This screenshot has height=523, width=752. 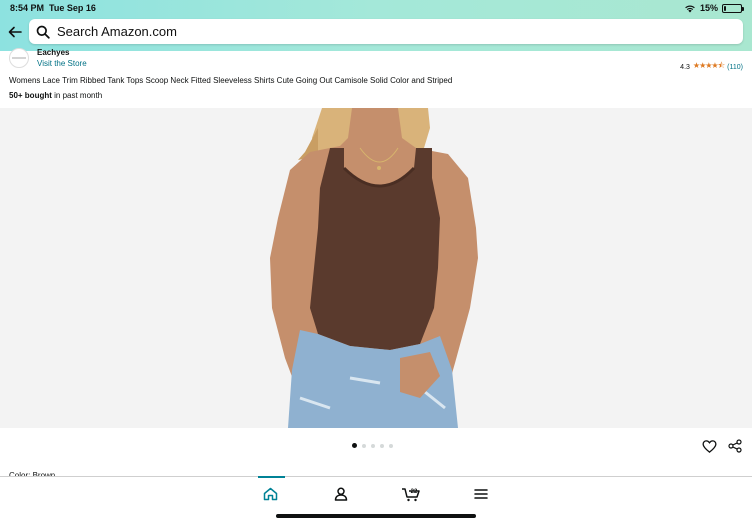 I want to click on cart-icon: 22, so click(x=411, y=495).